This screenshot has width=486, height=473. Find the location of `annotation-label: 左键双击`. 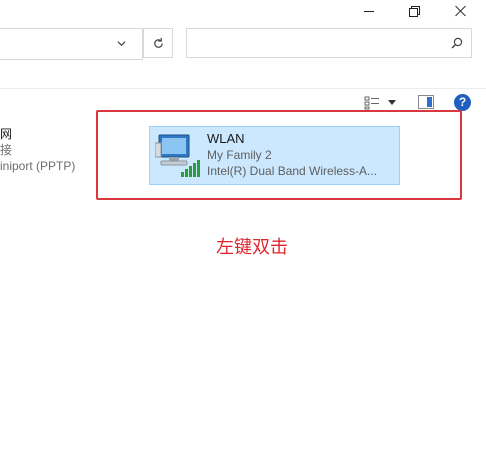

annotation-label: 左键双击 is located at coordinates (252, 247).